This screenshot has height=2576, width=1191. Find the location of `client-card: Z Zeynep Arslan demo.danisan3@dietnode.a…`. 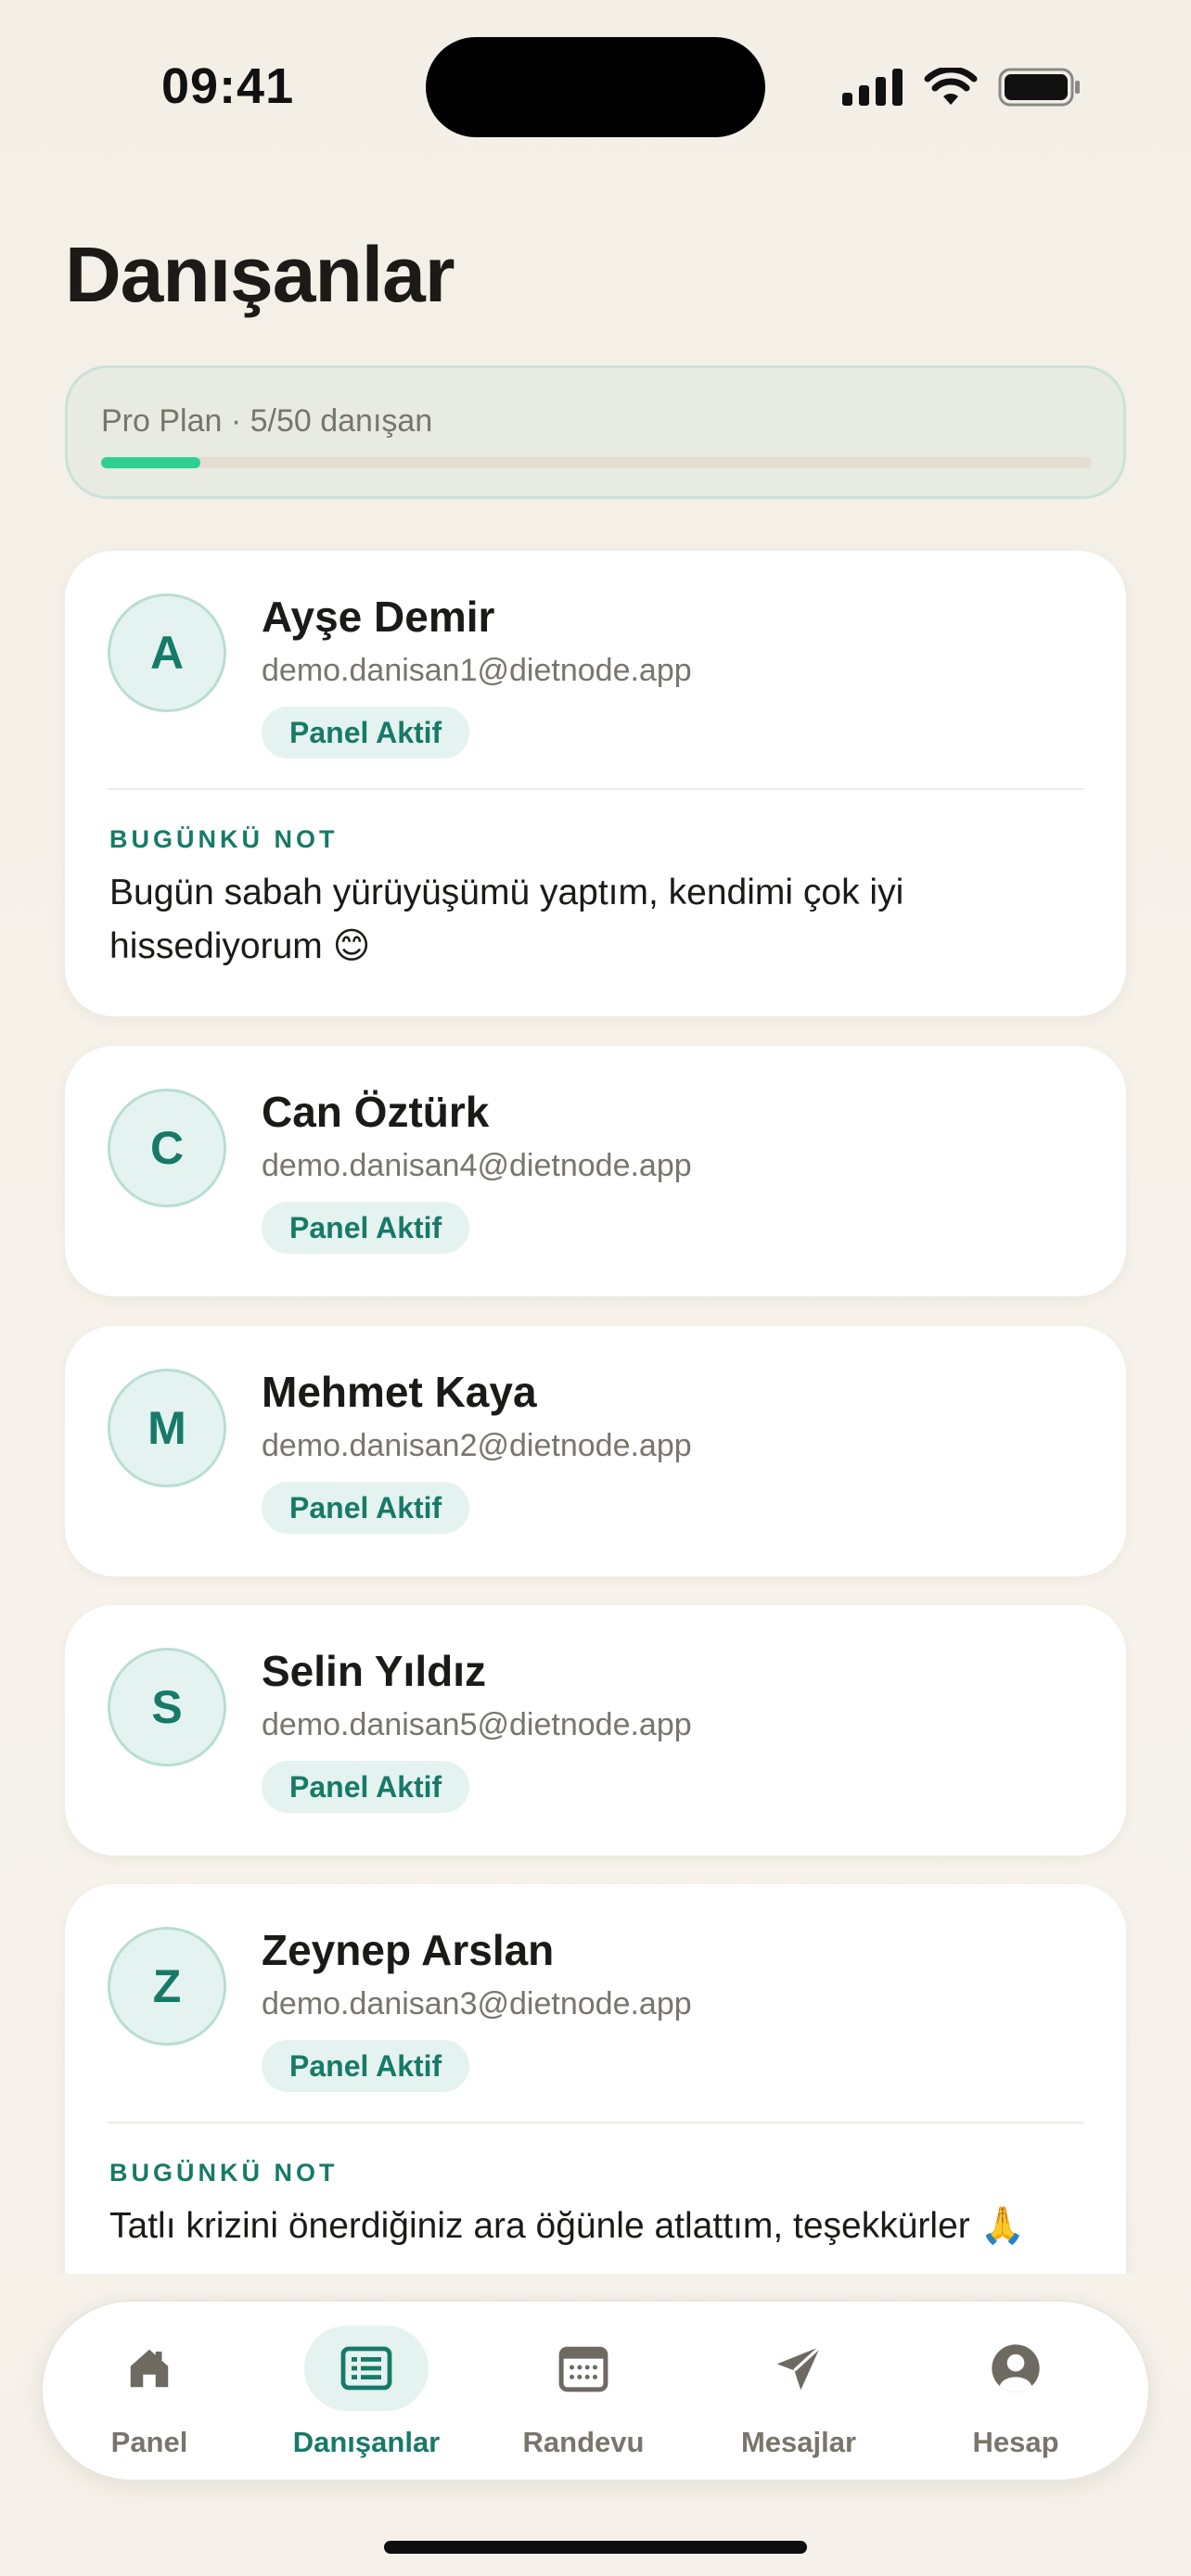

client-card: Z Zeynep Arslan demo.danisan3@dietnode.a… is located at coordinates (595, 2079).